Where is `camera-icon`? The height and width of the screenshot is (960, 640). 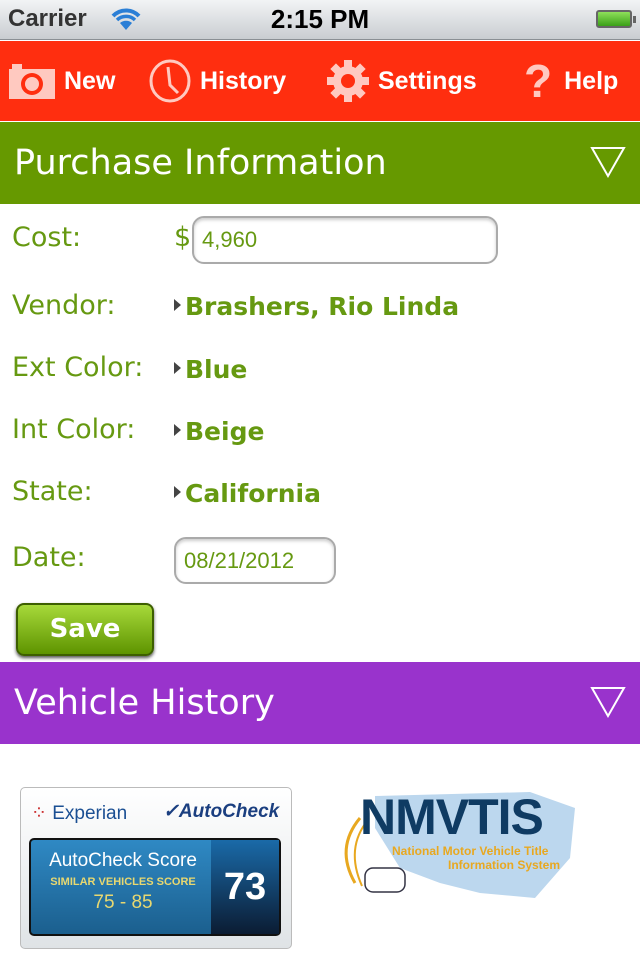
camera-icon is located at coordinates (32, 81).